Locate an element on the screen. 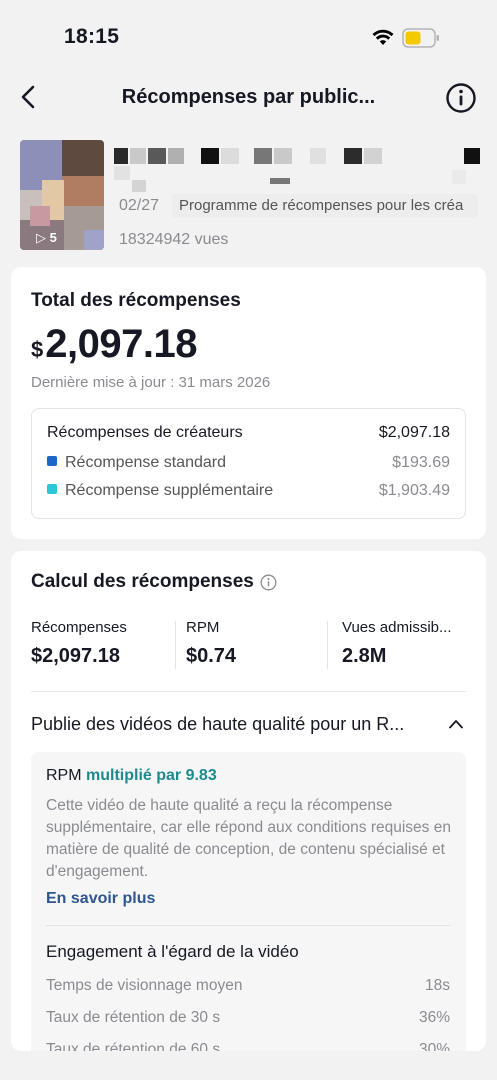 This screenshot has height=1080, width=497. metric-eligible-views: Vues admissib... 2.8M is located at coordinates (406, 645).